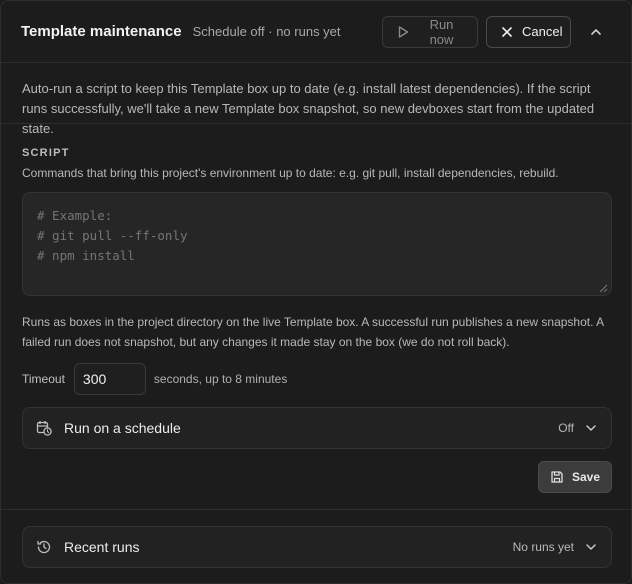 This screenshot has height=584, width=632. What do you see at coordinates (266, 31) in the screenshot?
I see `panel-subtitle: Schedule off · no runs yet` at bounding box center [266, 31].